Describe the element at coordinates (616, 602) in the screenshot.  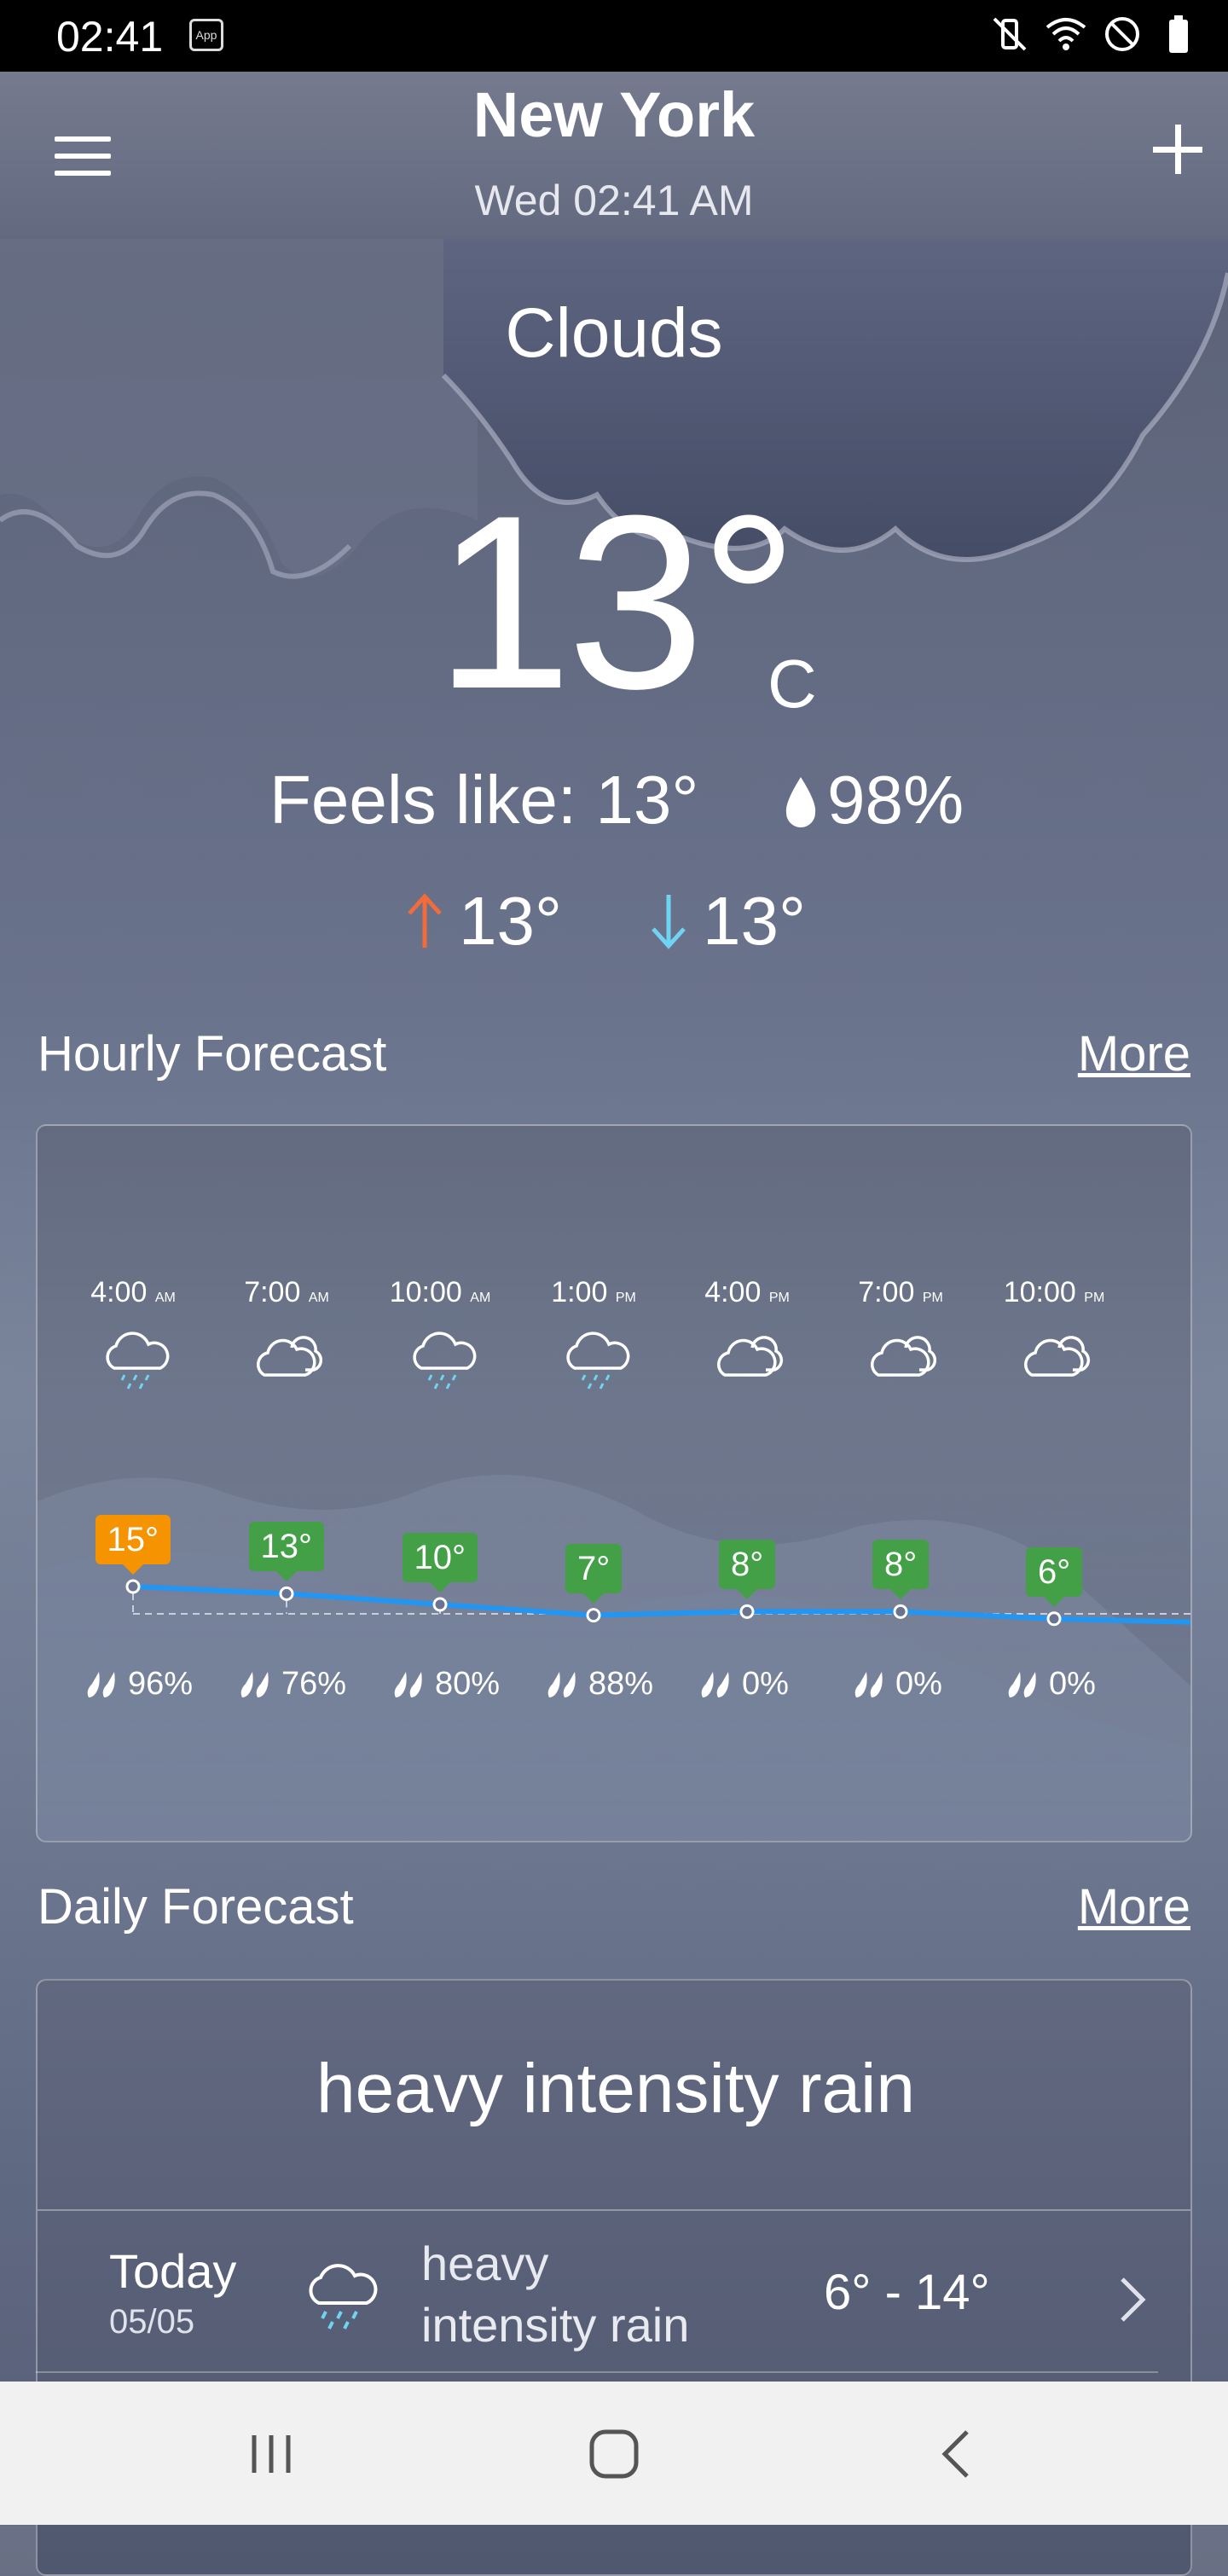
I see `current-temperature: 13°` at that location.